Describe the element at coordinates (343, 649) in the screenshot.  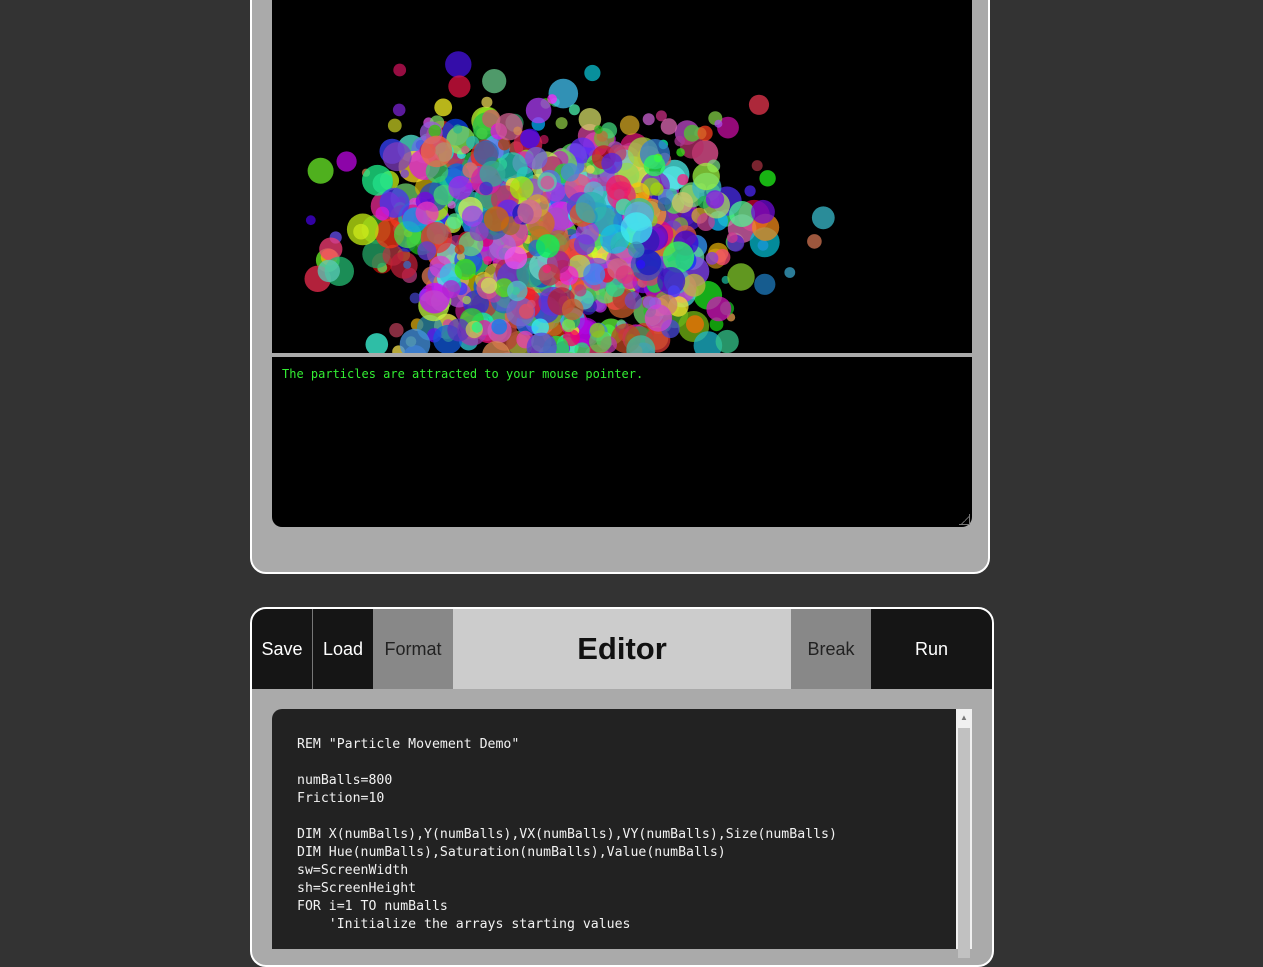
I see `load-button: Load` at that location.